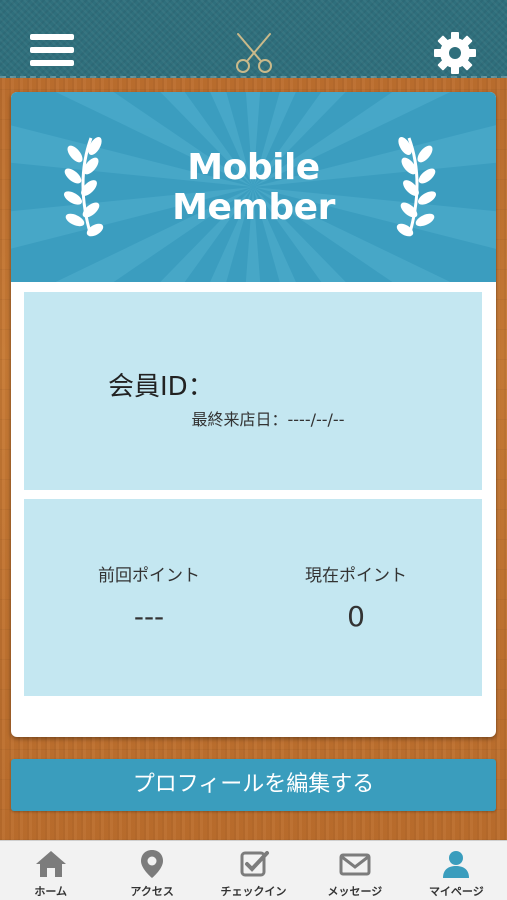 The width and height of the screenshot is (507, 900). I want to click on tab-home: ホーム, so click(50, 870).